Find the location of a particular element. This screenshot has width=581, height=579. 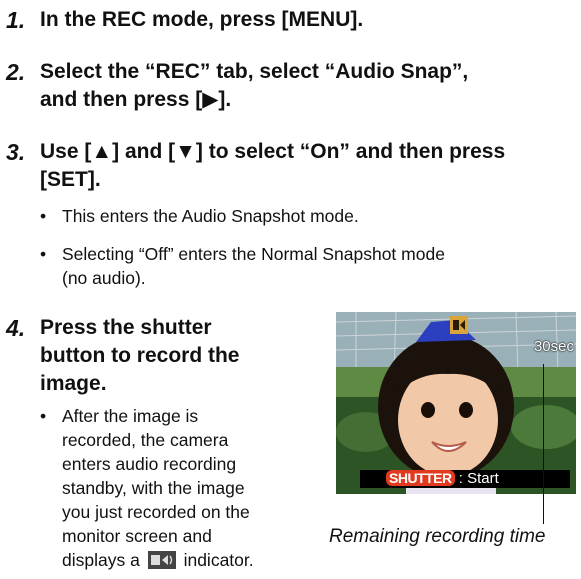

bullet-item: • This enters the Audio Snapshot mode. is located at coordinates (199, 216).